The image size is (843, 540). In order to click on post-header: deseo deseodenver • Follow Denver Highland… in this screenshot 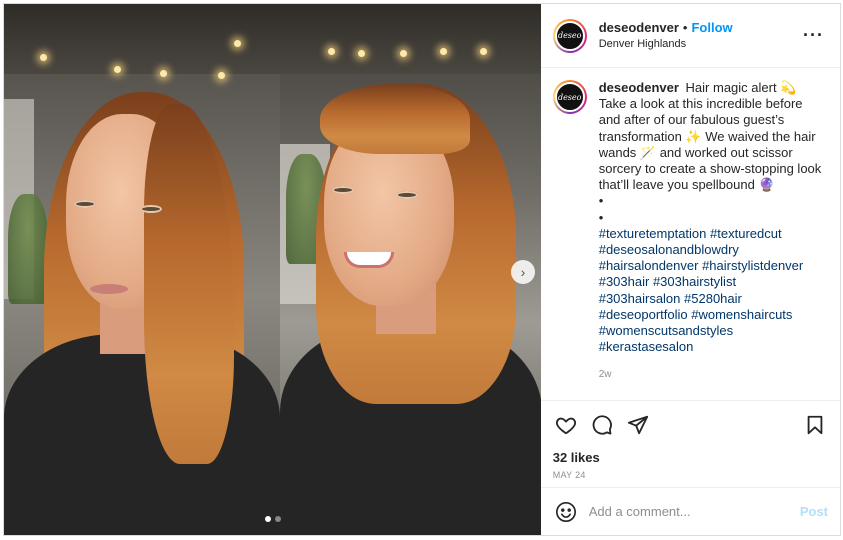, I will do `click(690, 36)`.